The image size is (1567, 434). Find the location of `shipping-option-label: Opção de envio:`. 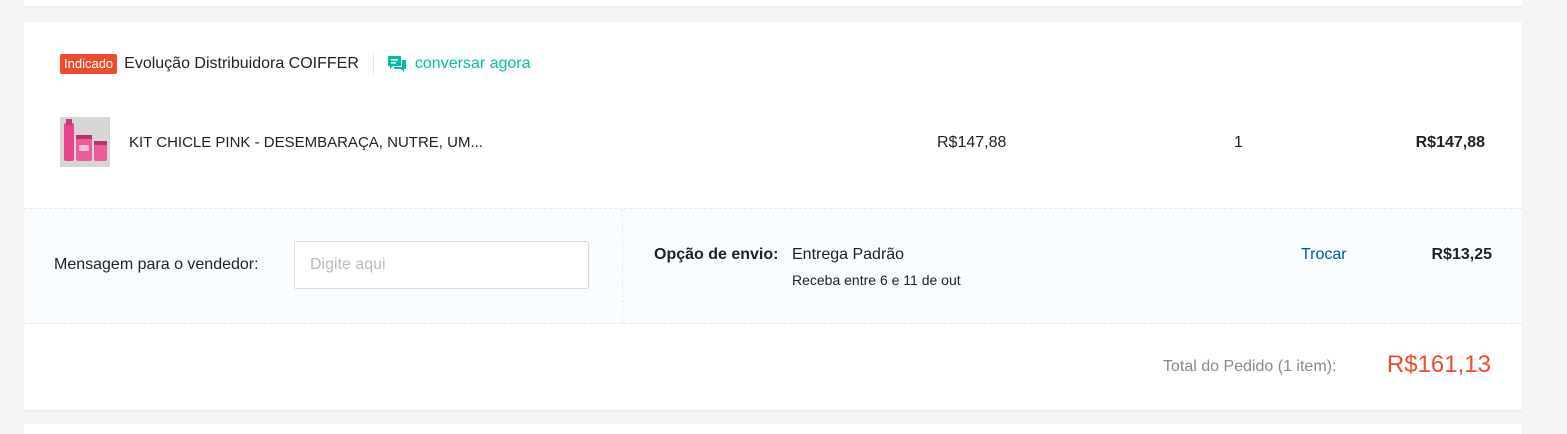

shipping-option-label: Opção de envio: is located at coordinates (716, 254).